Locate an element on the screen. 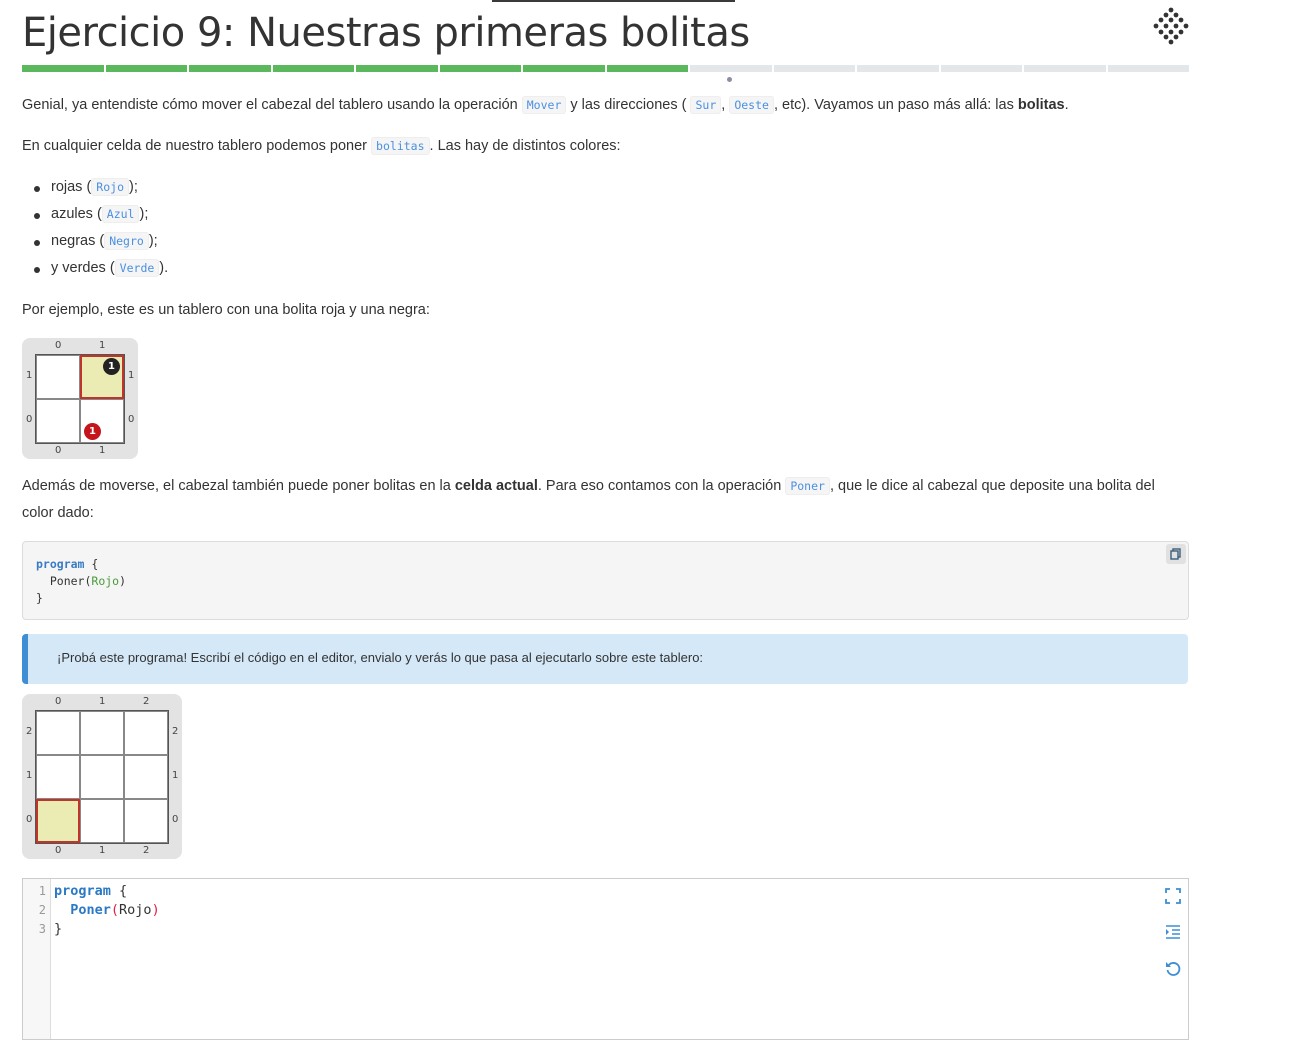 Image resolution: width=1301 pixels, height=1040 pixels. bold-bolitas: bolitas is located at coordinates (1041, 105).